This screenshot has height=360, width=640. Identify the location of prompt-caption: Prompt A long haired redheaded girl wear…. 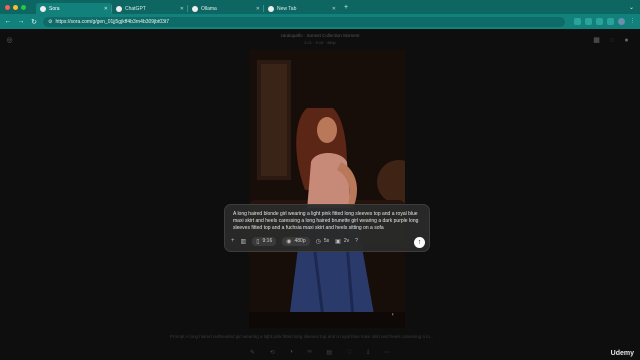
(302, 336).